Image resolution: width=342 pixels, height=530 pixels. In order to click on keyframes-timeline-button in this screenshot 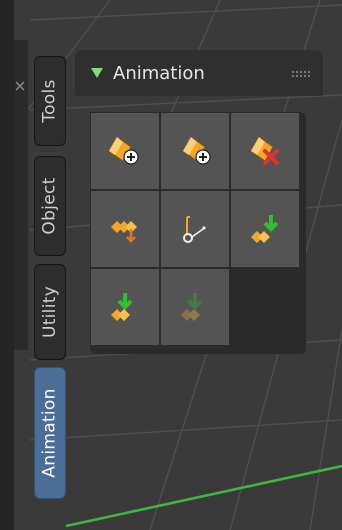, I will do `click(125, 229)`.